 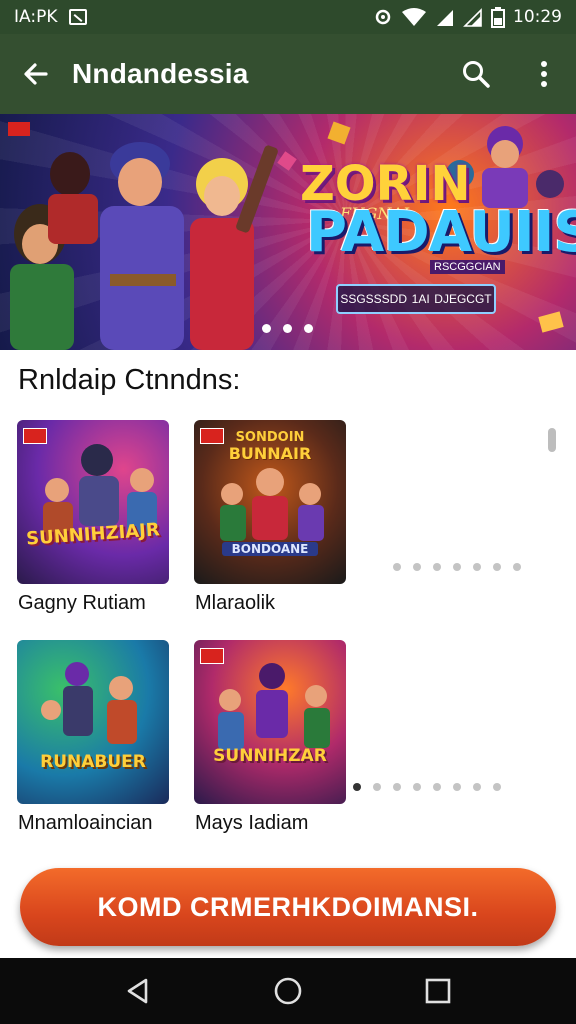 What do you see at coordinates (427, 787) in the screenshot?
I see `row-2-page-indicator` at bounding box center [427, 787].